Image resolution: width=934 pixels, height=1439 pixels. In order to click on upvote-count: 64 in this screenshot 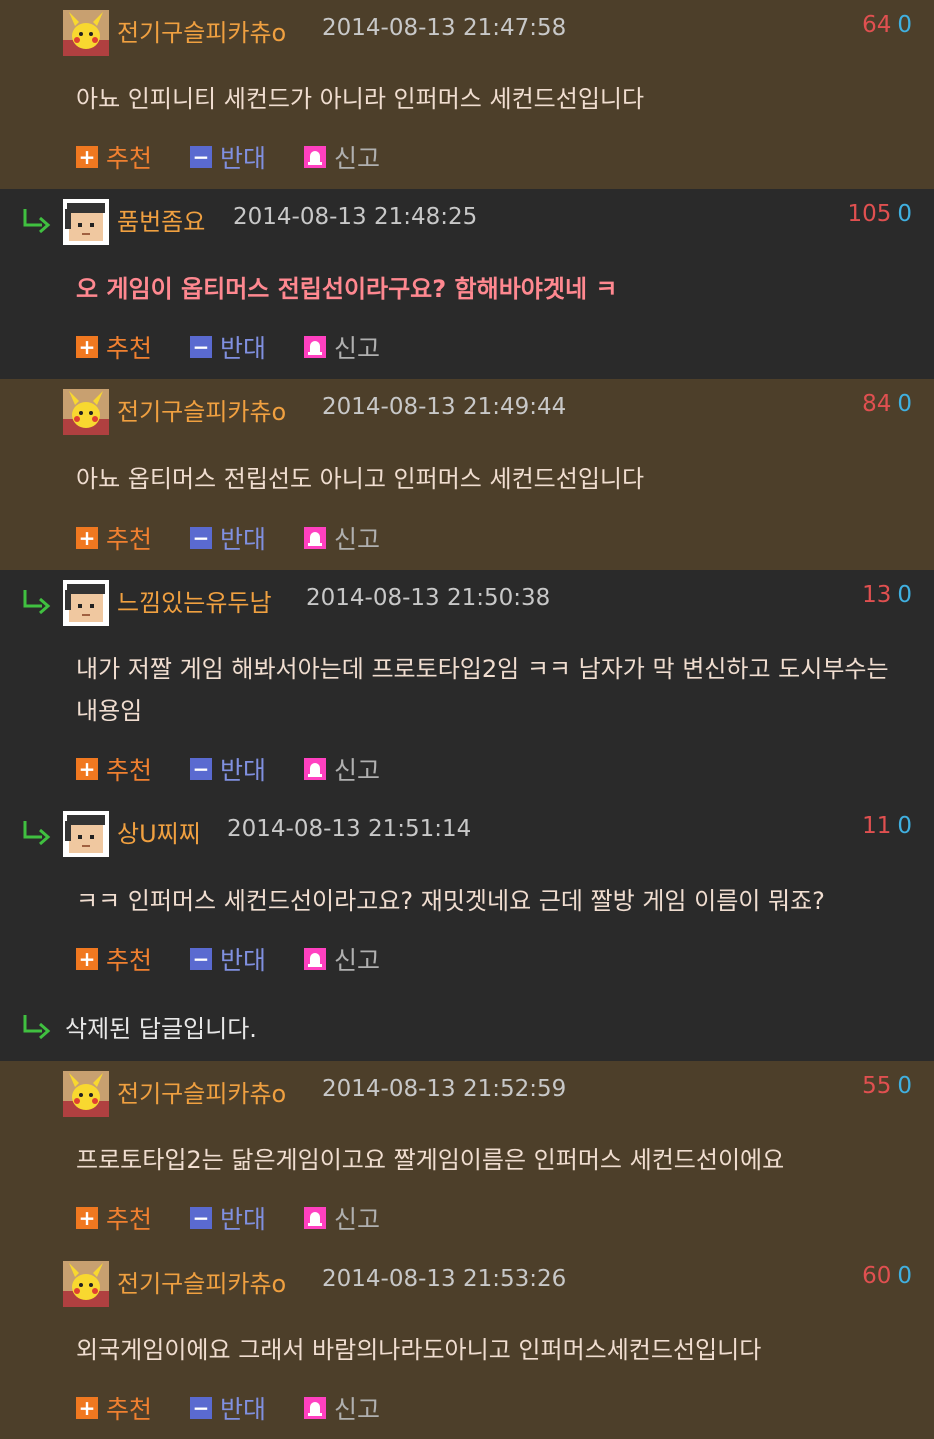, I will do `click(877, 25)`.